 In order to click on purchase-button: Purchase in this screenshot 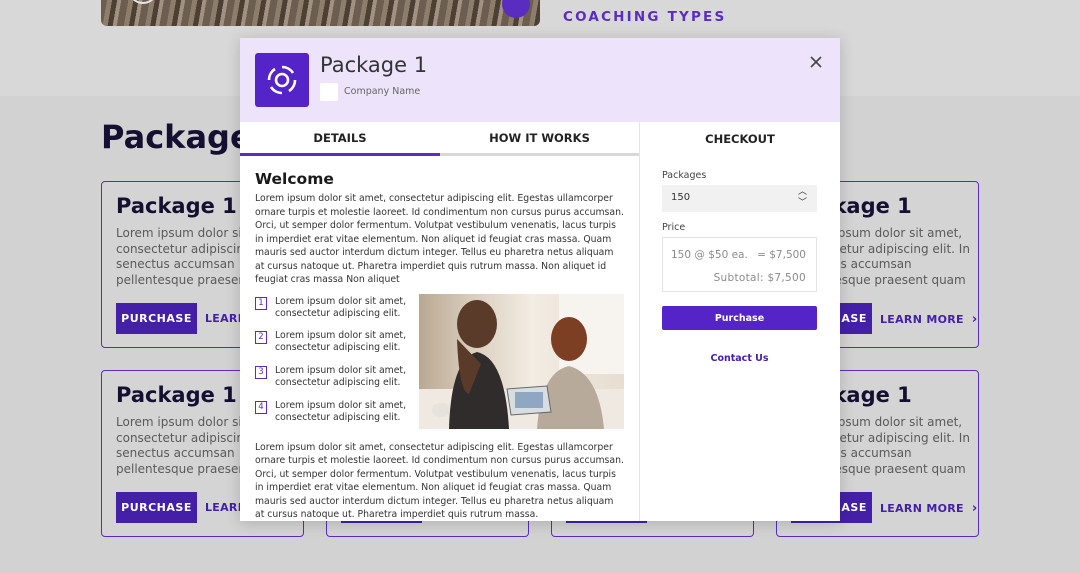, I will do `click(739, 318)`.